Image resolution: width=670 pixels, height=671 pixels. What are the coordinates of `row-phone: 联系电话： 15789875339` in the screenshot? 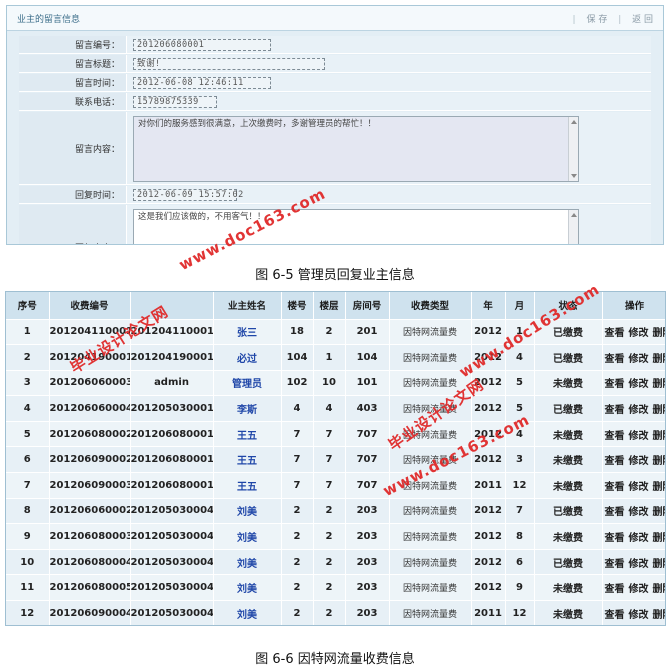 It's located at (335, 102).